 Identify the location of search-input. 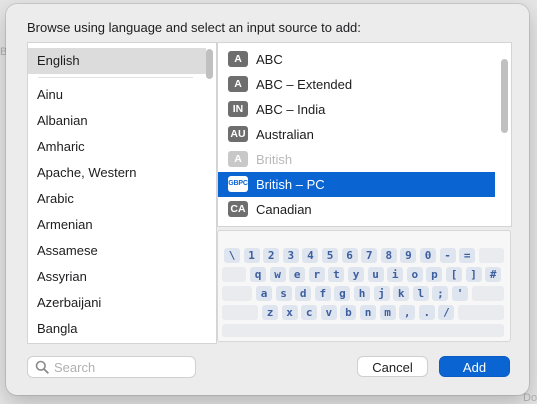
(119, 367).